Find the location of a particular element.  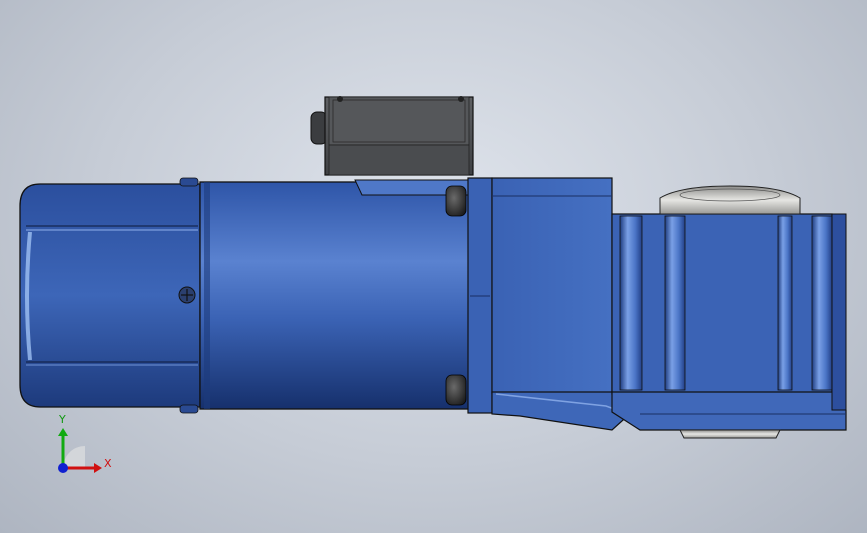

z-axis-dot is located at coordinates (63, 468).